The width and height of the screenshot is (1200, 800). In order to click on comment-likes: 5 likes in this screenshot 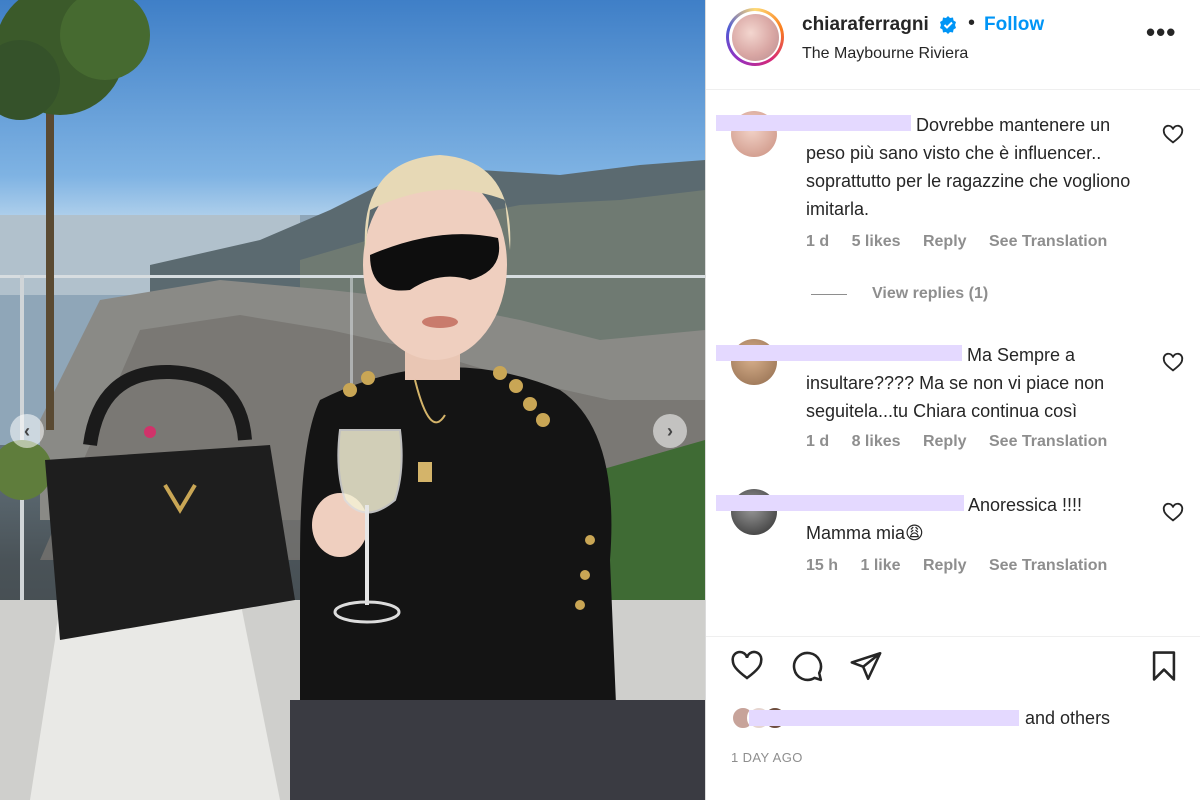, I will do `click(876, 241)`.